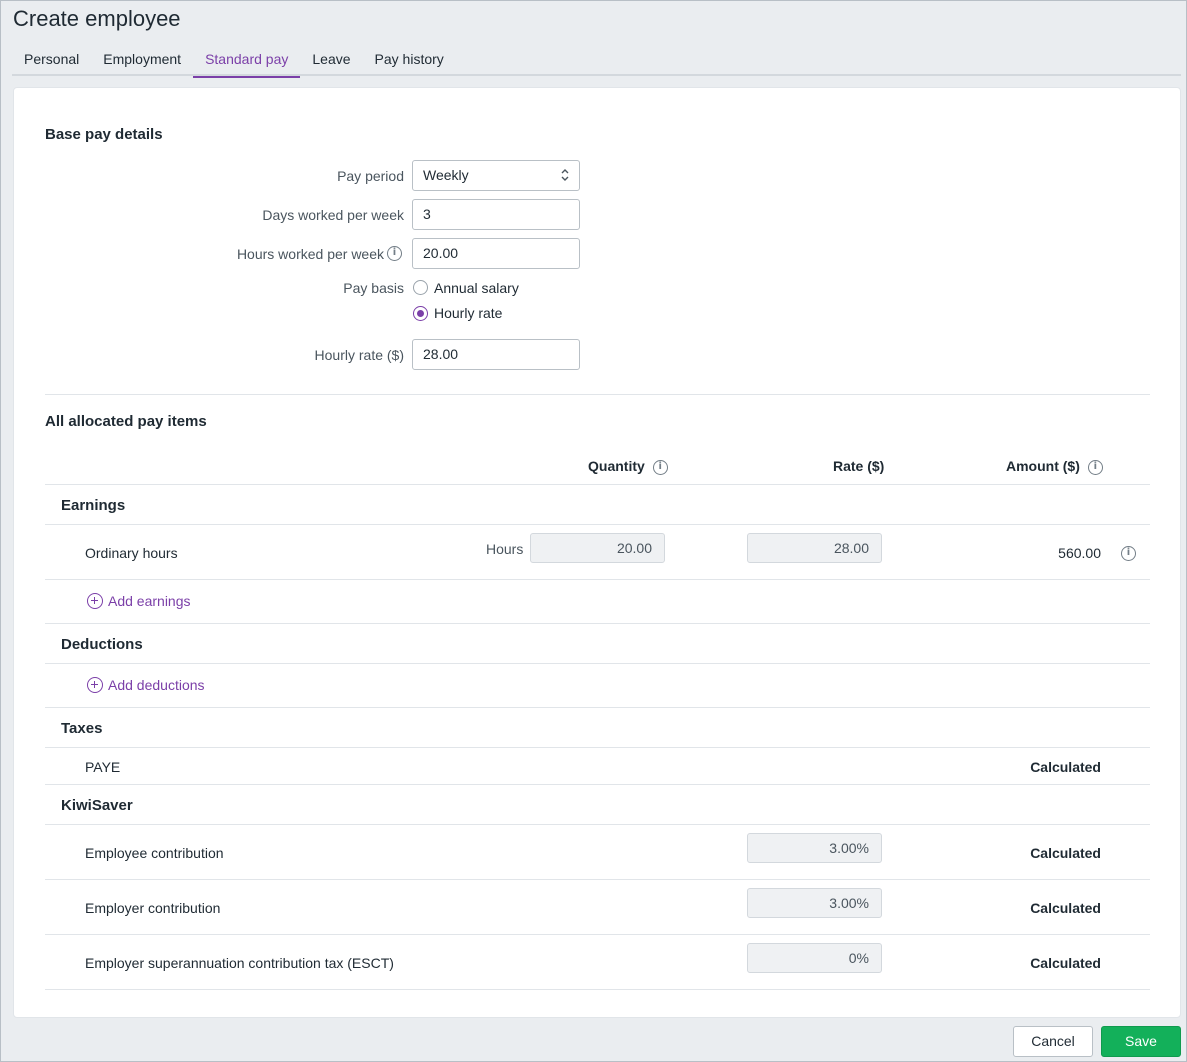  I want to click on add-earnings-text: Add earnings, so click(149, 601).